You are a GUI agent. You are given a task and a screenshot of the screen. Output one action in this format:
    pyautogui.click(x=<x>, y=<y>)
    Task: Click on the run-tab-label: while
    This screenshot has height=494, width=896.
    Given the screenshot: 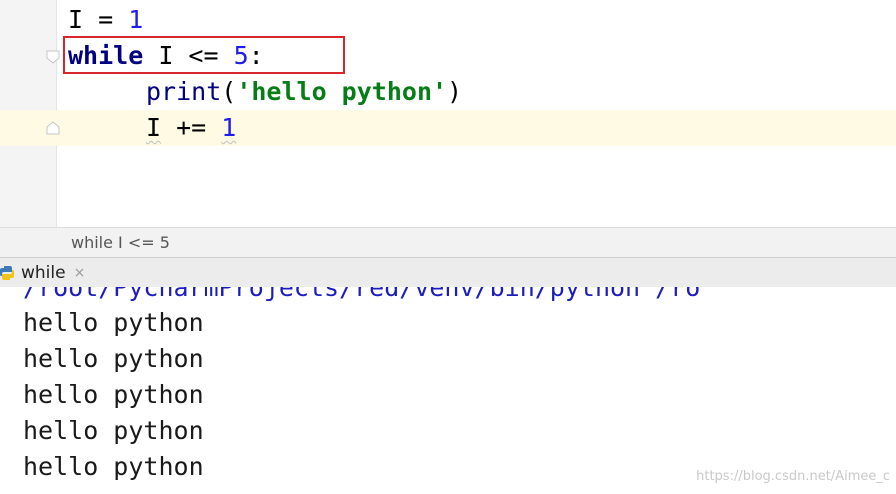 What is the action you would take?
    pyautogui.click(x=43, y=273)
    